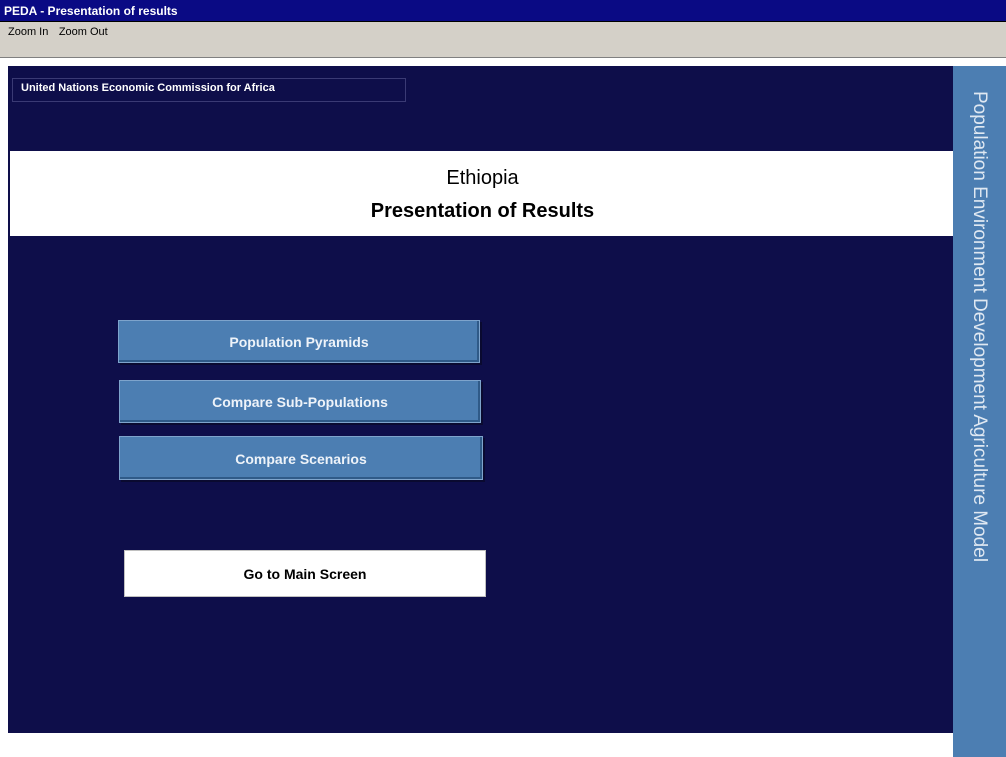 This screenshot has width=1006, height=757. I want to click on window-title: PEDA - Presentation of results, so click(503, 11).